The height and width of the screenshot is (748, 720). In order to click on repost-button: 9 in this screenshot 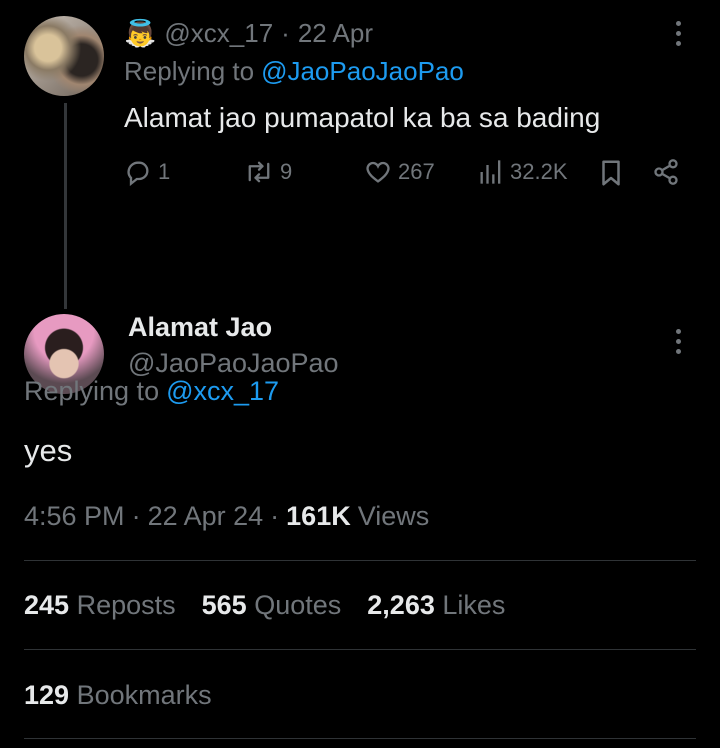, I will do `click(268, 172)`.